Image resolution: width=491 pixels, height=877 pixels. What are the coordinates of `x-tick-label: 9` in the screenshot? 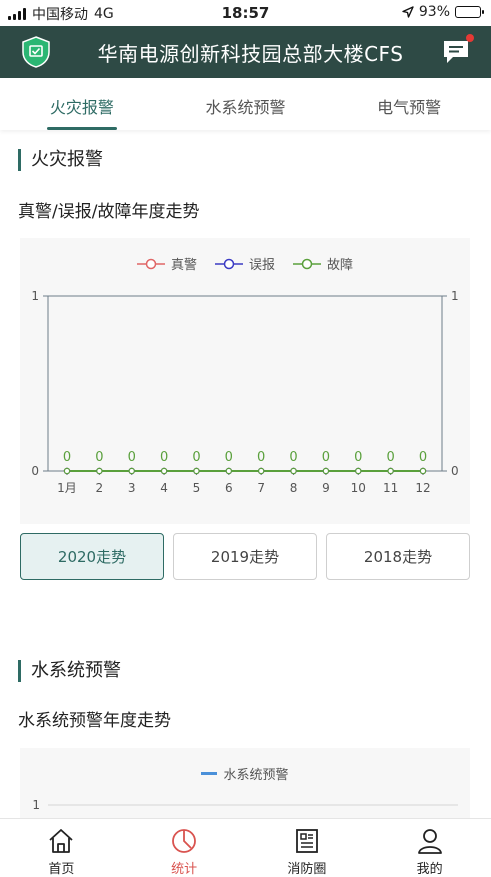 It's located at (326, 488).